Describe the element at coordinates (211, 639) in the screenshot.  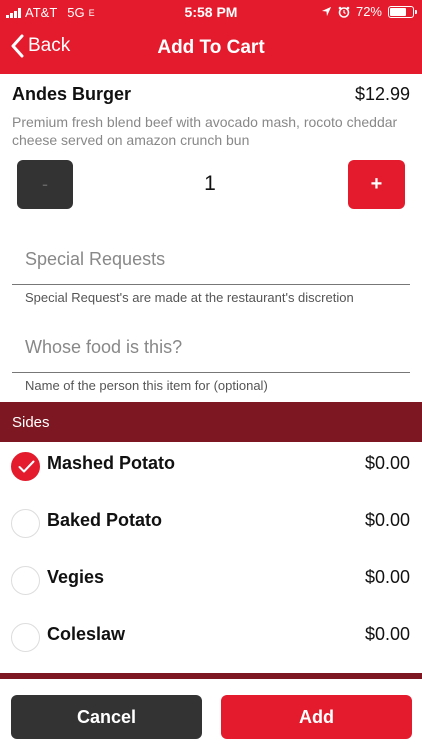
I see `side-option-coleslaw: Coleslaw $0.00` at that location.